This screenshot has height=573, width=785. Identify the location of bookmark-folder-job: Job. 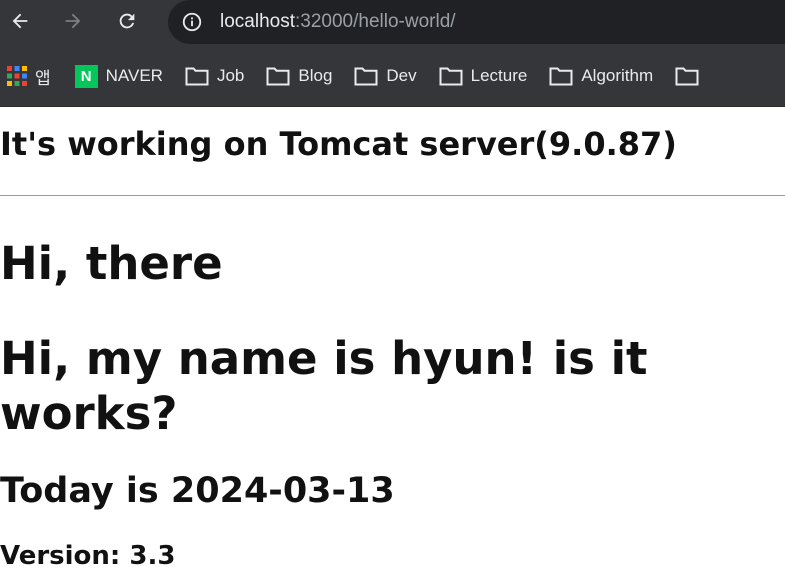
(214, 76).